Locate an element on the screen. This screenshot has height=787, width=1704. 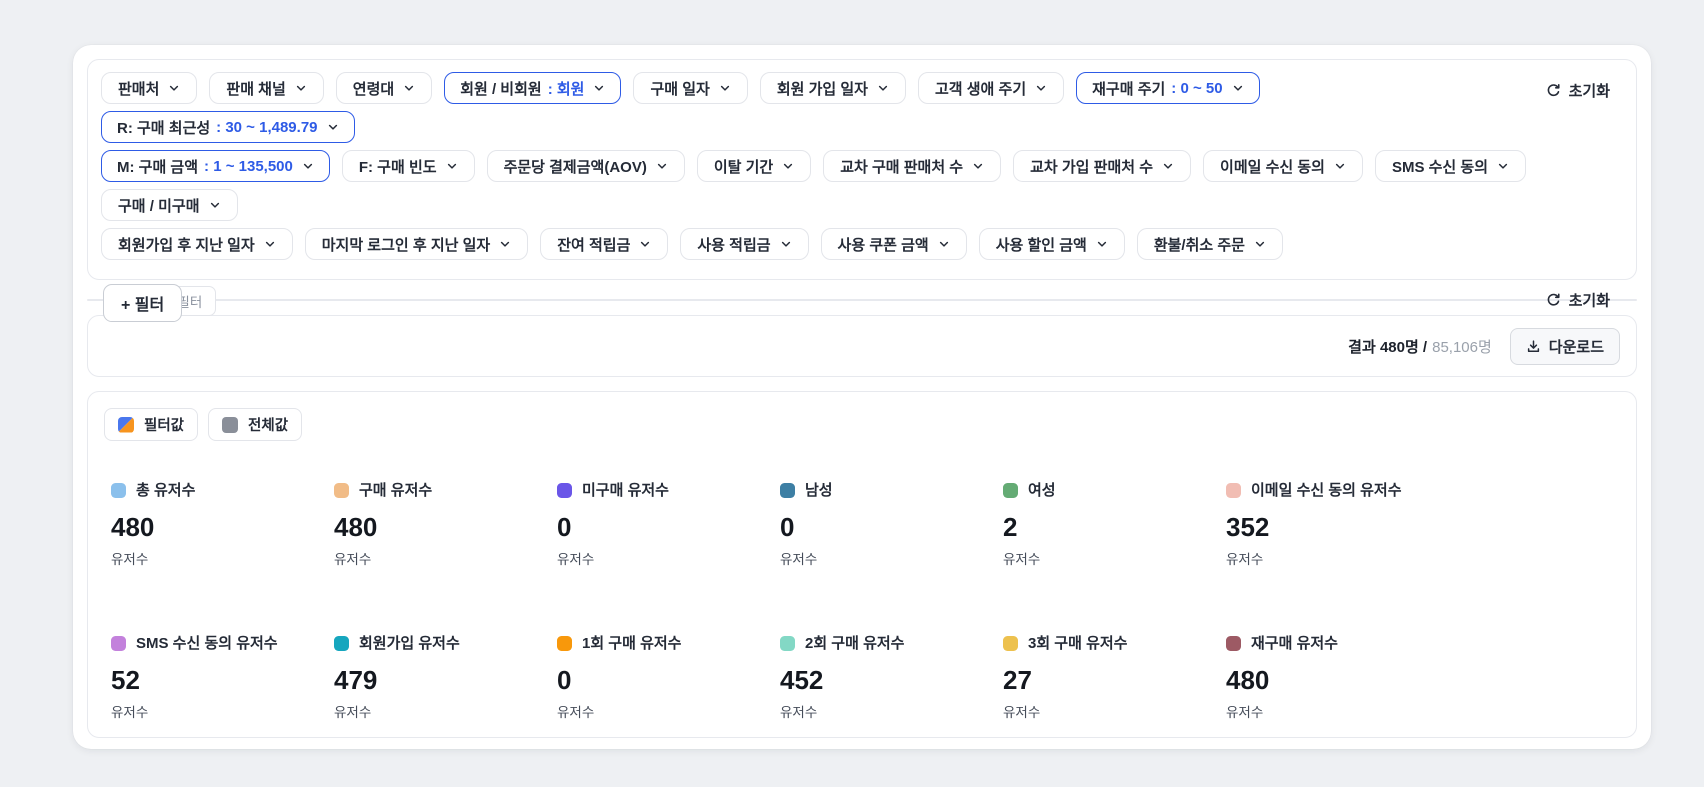
filter-chip-refund-cancel-orders: 환불/취소 주문 is located at coordinates (1209, 244).